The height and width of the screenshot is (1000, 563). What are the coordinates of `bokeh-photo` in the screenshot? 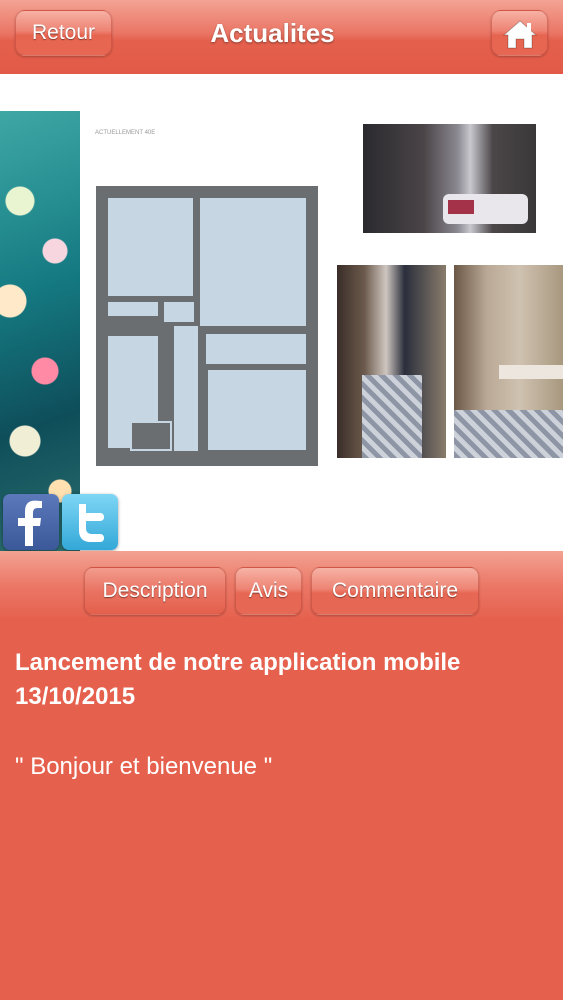 It's located at (40, 331).